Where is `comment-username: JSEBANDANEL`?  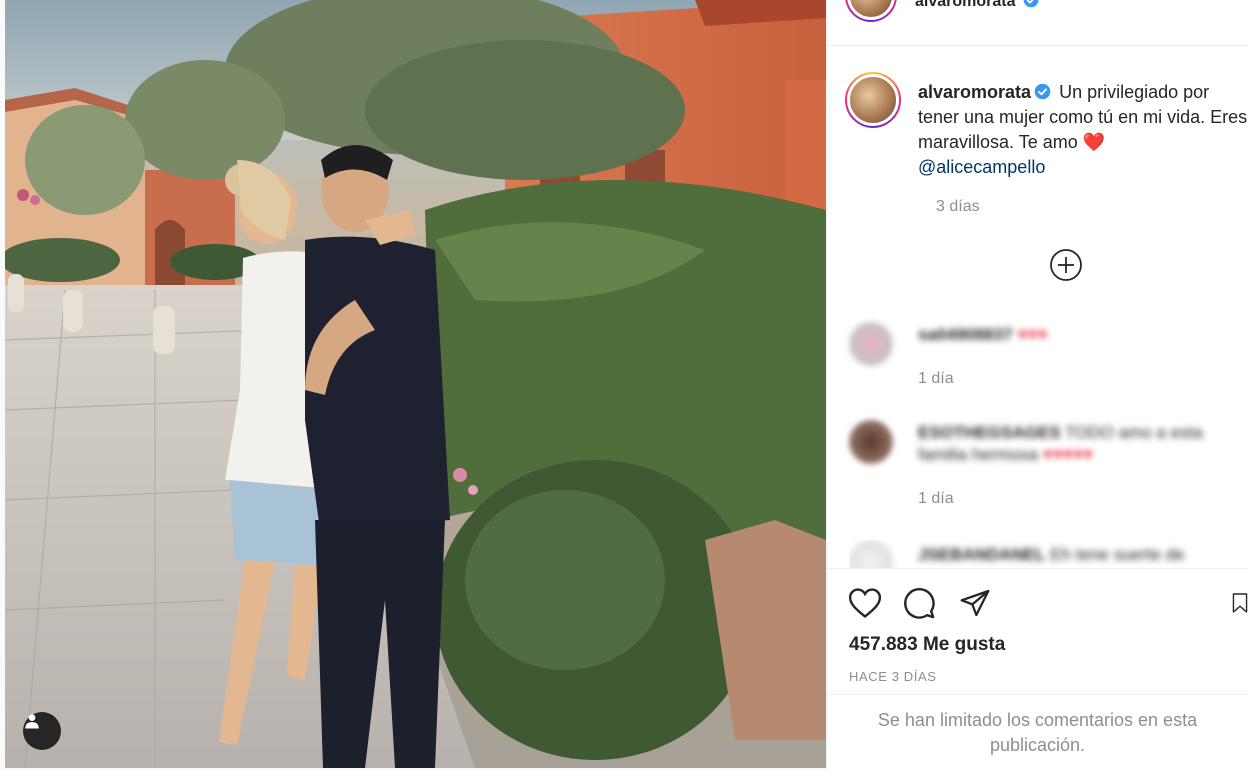
comment-username: JSEBANDANEL is located at coordinates (982, 554).